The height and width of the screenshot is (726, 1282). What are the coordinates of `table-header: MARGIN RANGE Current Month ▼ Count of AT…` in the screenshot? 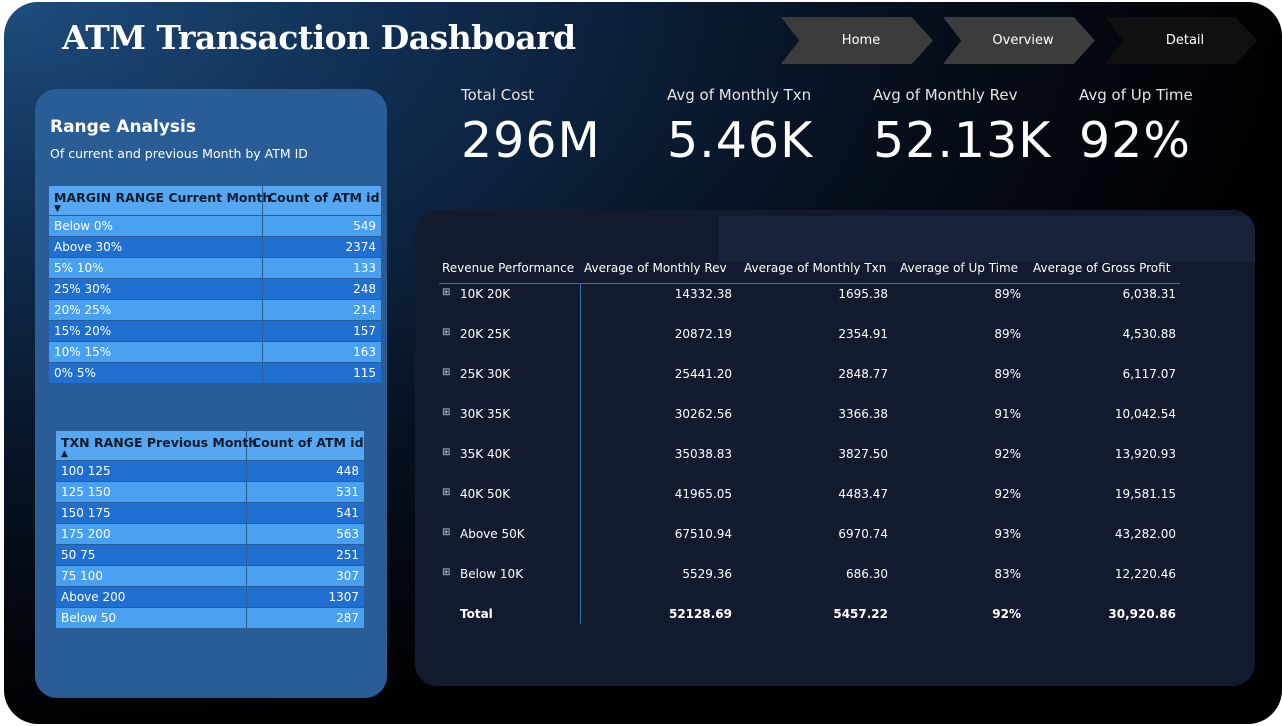 It's located at (215, 201).